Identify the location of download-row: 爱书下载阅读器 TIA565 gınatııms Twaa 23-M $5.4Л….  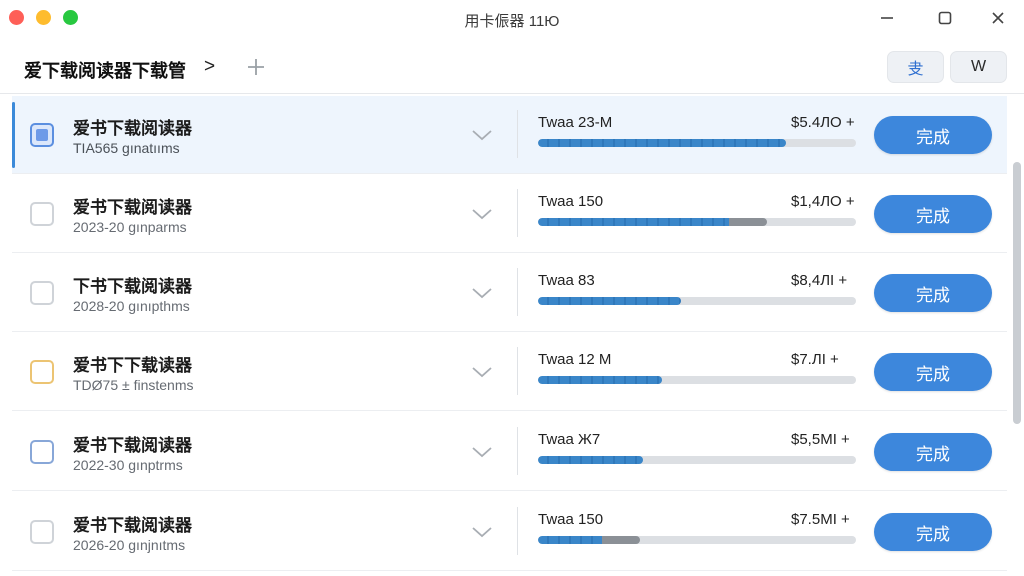
(509, 135).